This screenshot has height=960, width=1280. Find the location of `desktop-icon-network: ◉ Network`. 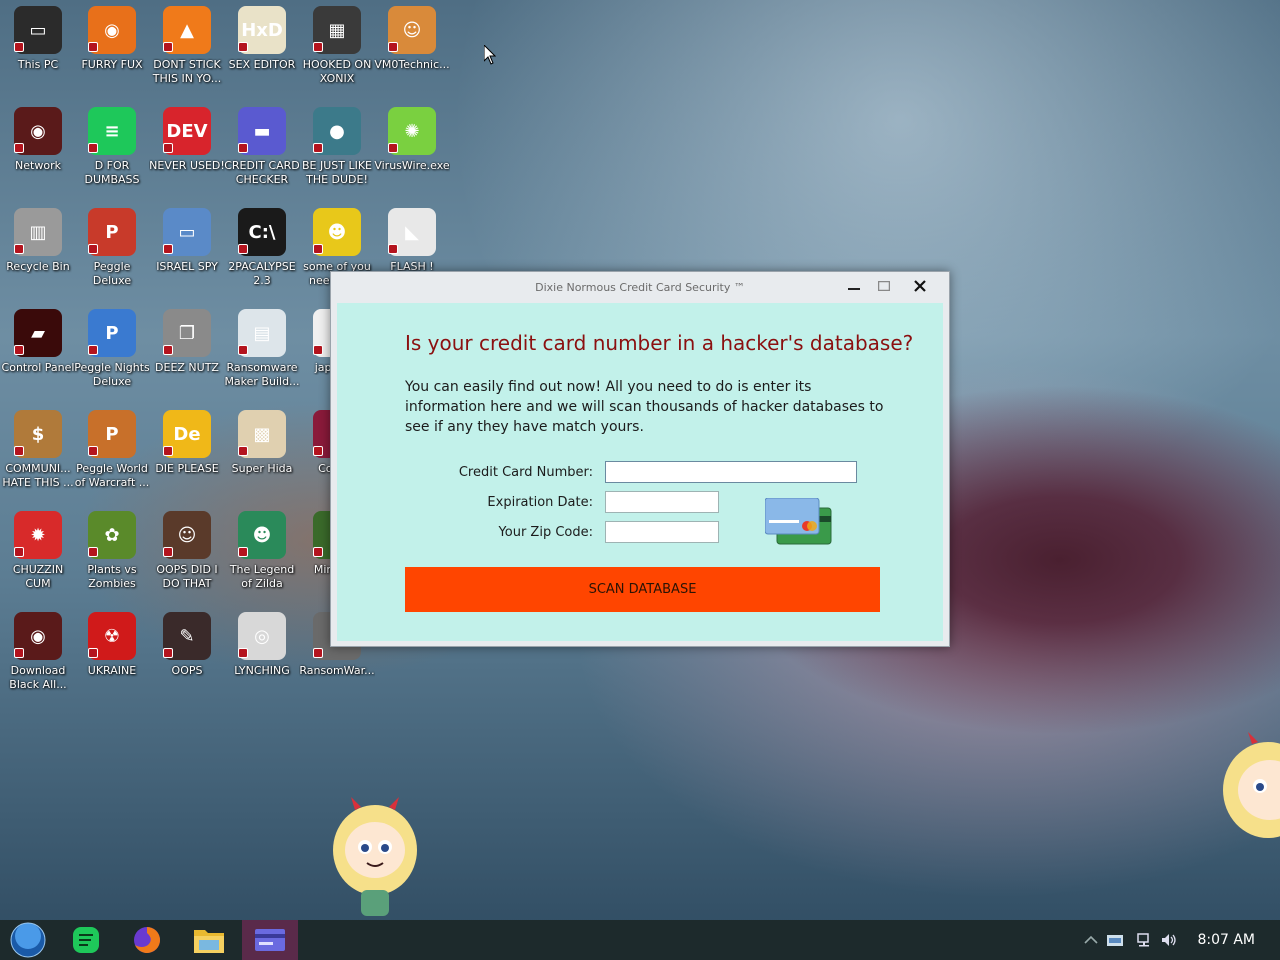

desktop-icon-network: ◉ Network is located at coordinates (38, 157).